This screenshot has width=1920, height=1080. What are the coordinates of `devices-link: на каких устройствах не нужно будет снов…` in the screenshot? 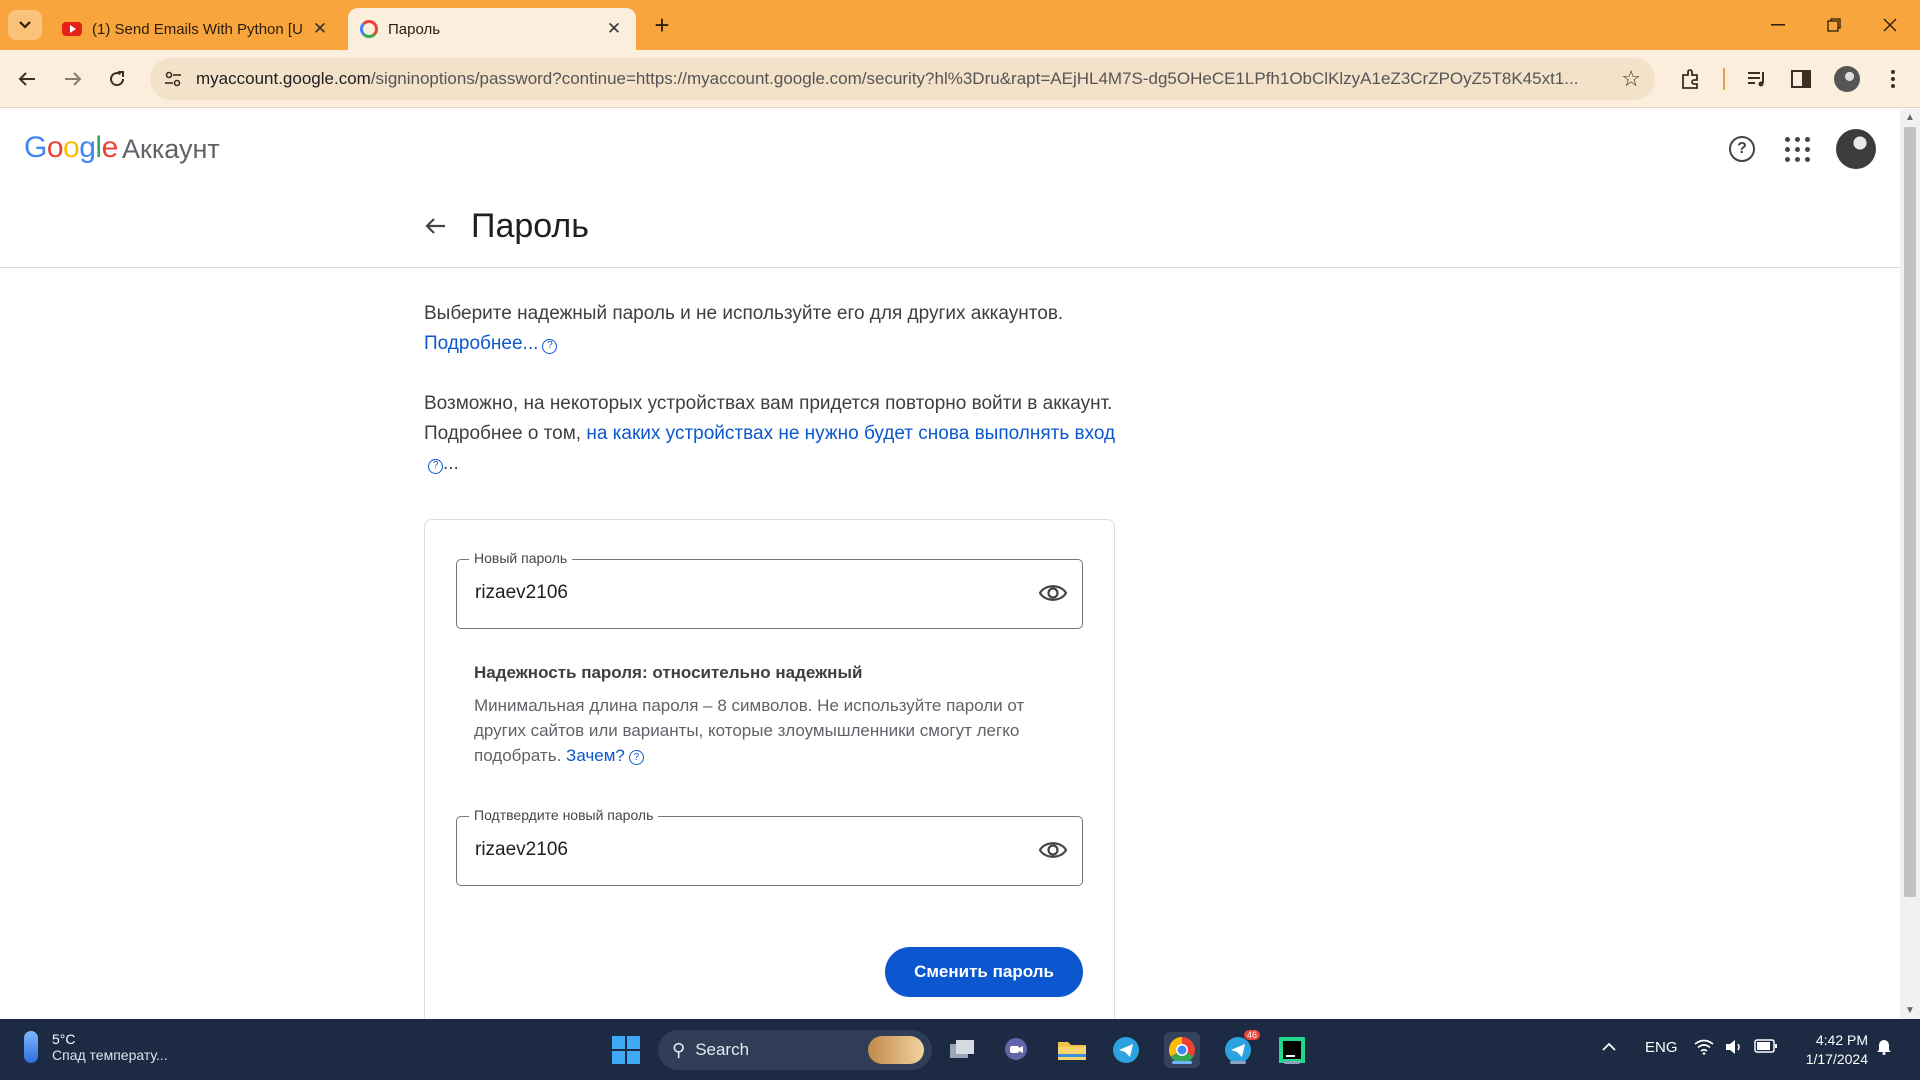 It's located at (850, 433).